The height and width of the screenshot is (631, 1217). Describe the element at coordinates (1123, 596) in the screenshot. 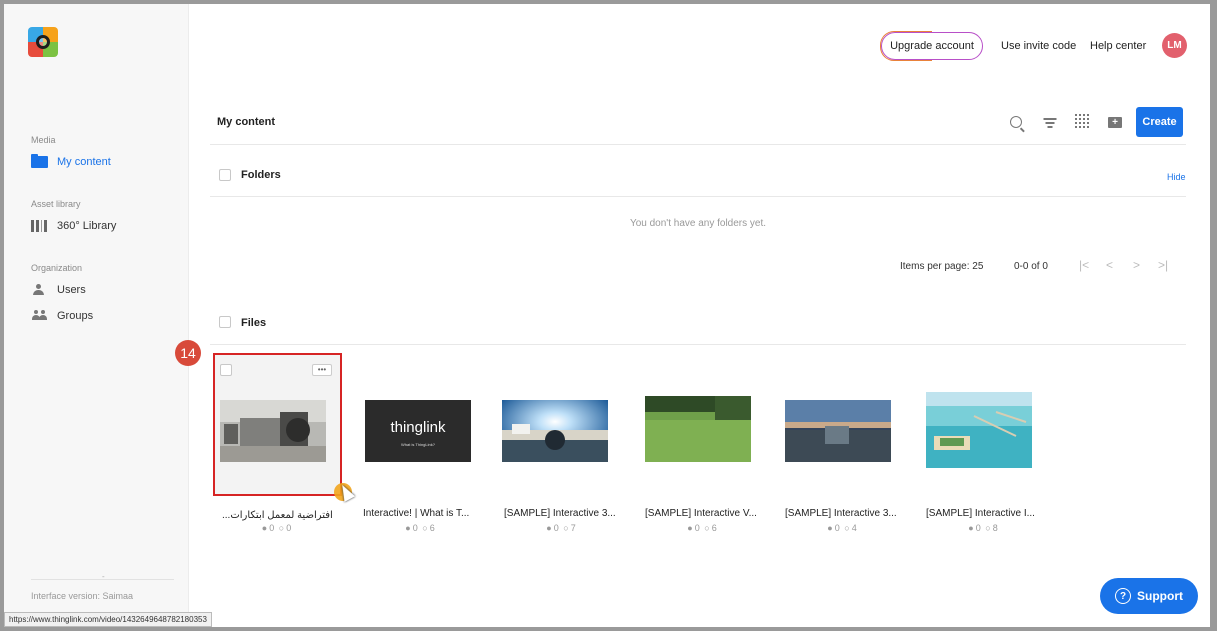

I see `question-icon: ?` at that location.